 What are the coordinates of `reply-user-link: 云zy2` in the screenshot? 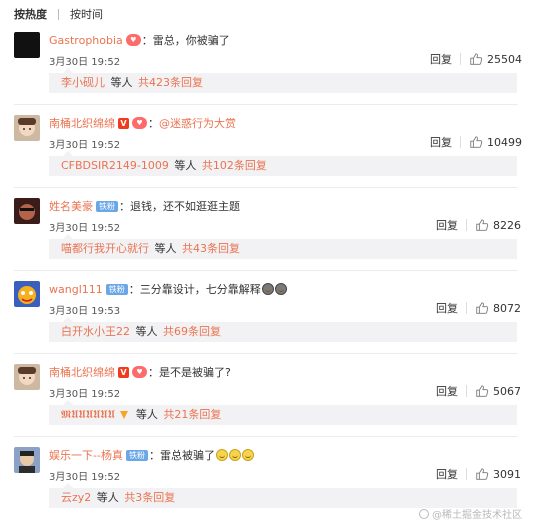 It's located at (76, 497).